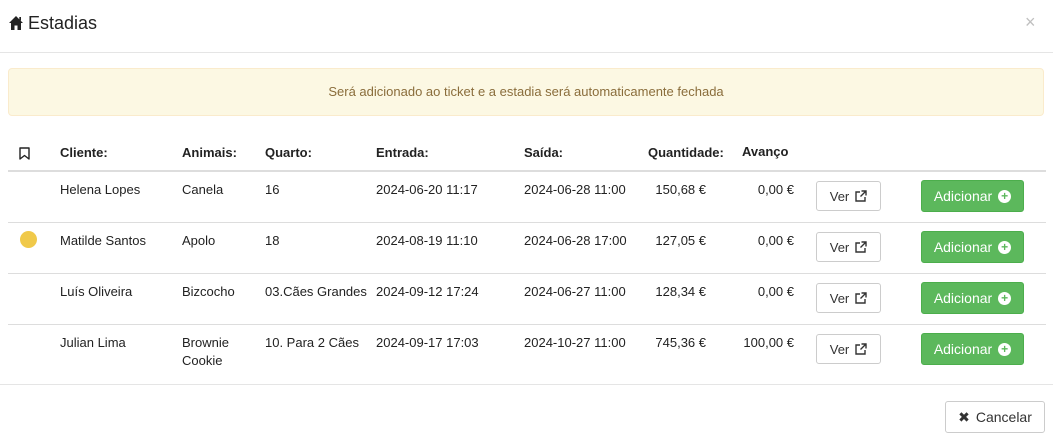 The height and width of the screenshot is (446, 1053). I want to click on cancel-button: ✖ Cancelar, so click(995, 417).